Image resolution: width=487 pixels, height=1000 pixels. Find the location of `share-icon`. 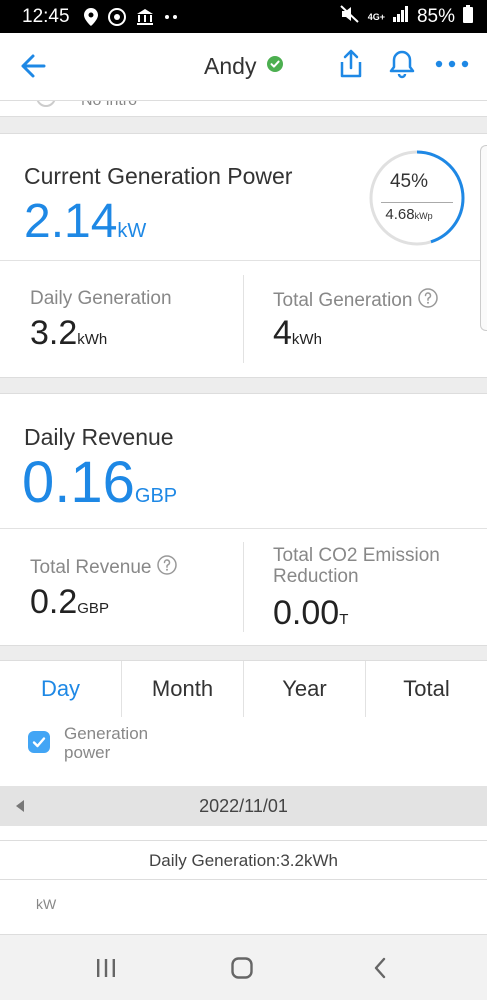

share-icon is located at coordinates (351, 63).